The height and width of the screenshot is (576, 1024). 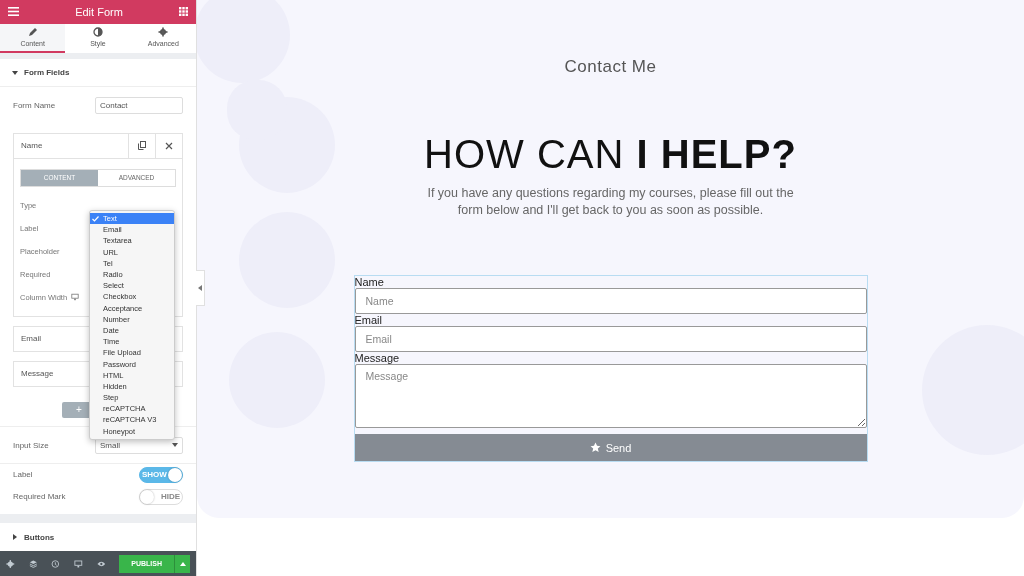 What do you see at coordinates (71, 146) in the screenshot?
I see `repeater-item-title: Name` at bounding box center [71, 146].